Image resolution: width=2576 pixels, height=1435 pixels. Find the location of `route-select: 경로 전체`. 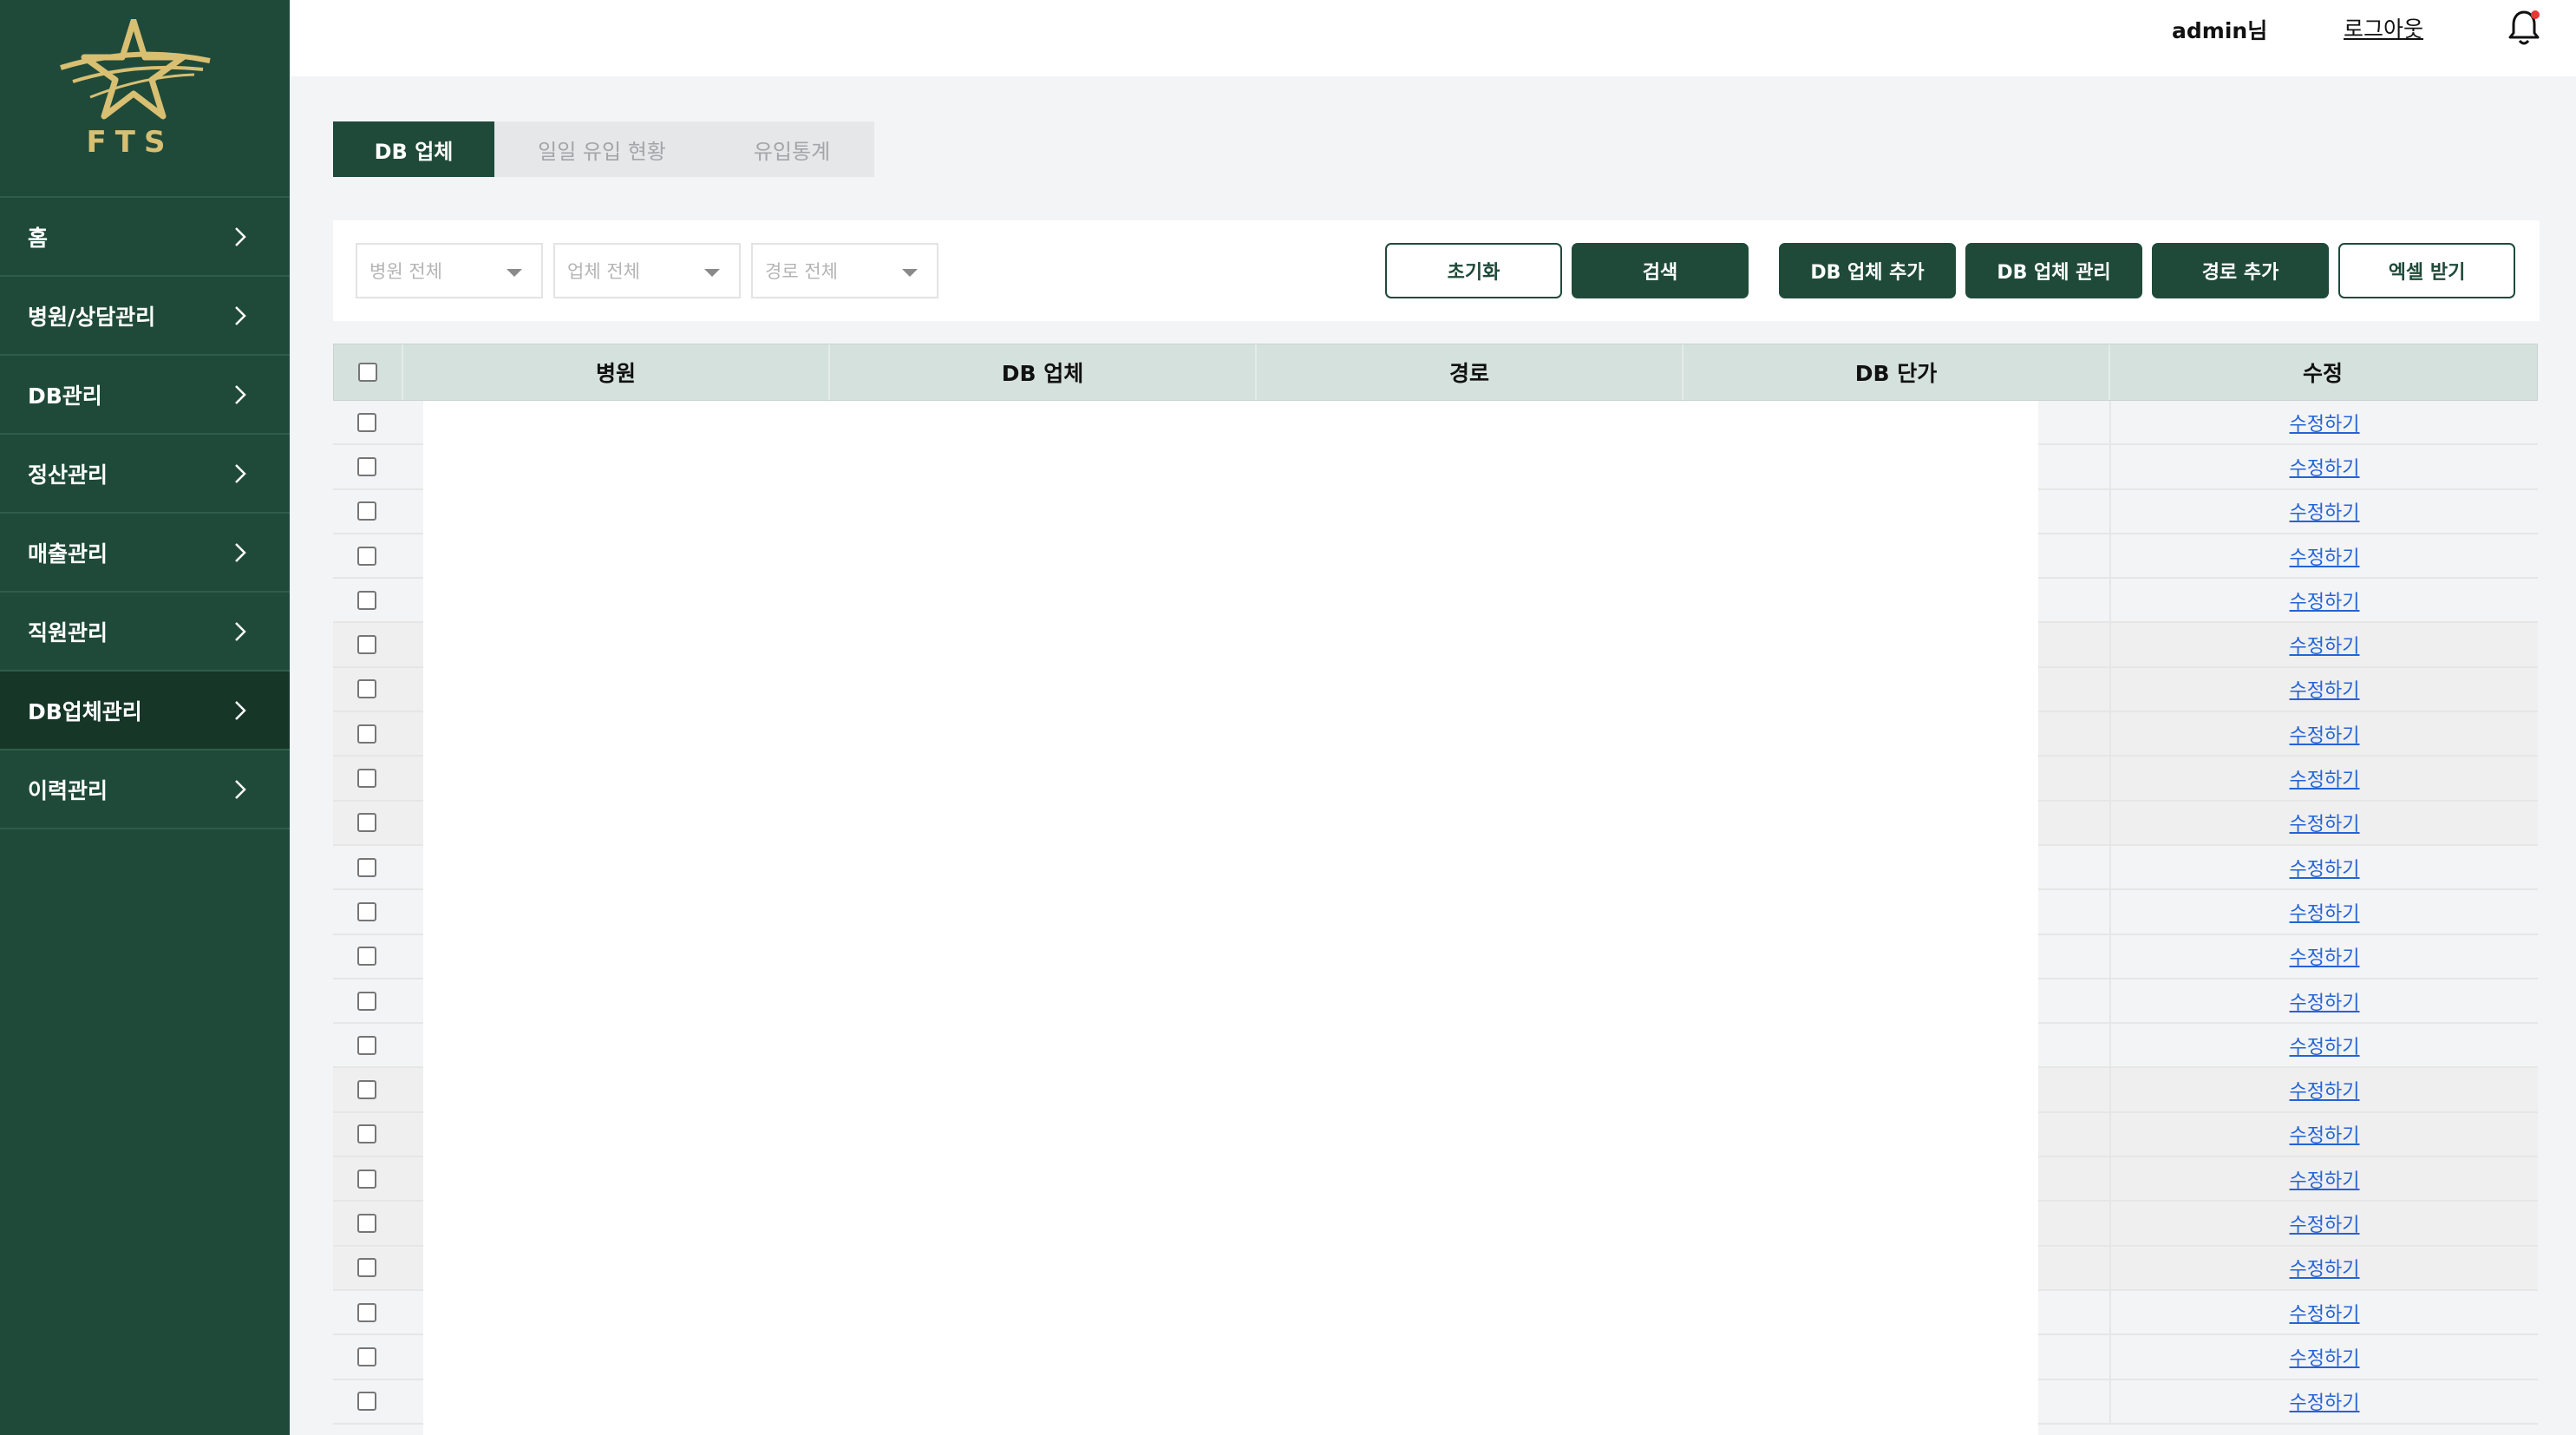

route-select: 경로 전체 is located at coordinates (844, 270).